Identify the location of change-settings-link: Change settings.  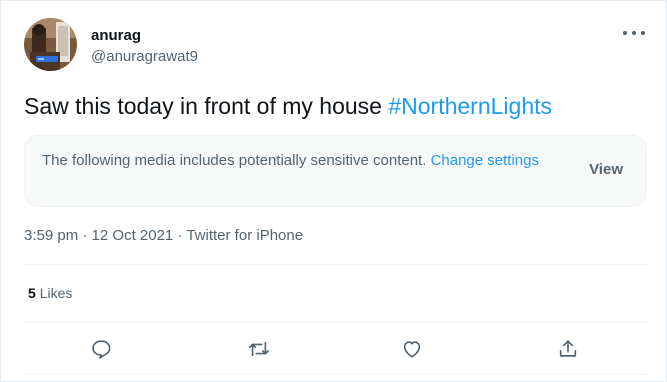
(485, 160).